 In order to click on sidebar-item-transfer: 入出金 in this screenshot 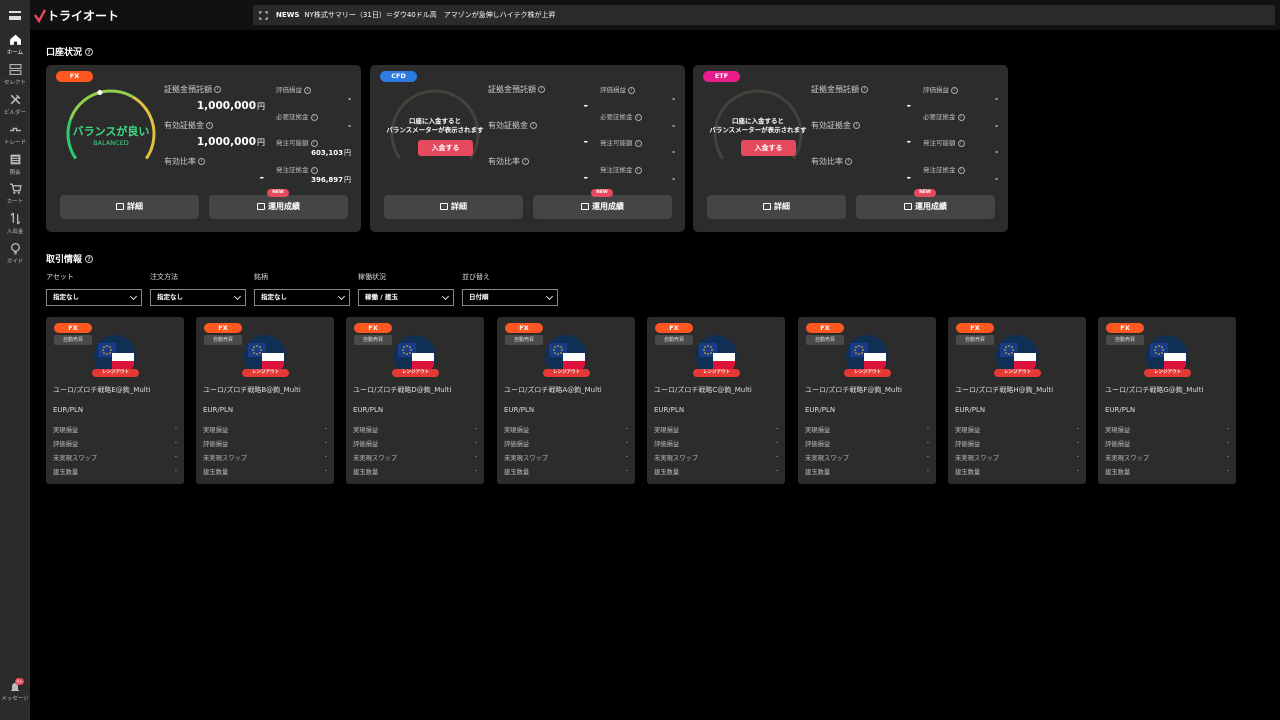, I will do `click(15, 223)`.